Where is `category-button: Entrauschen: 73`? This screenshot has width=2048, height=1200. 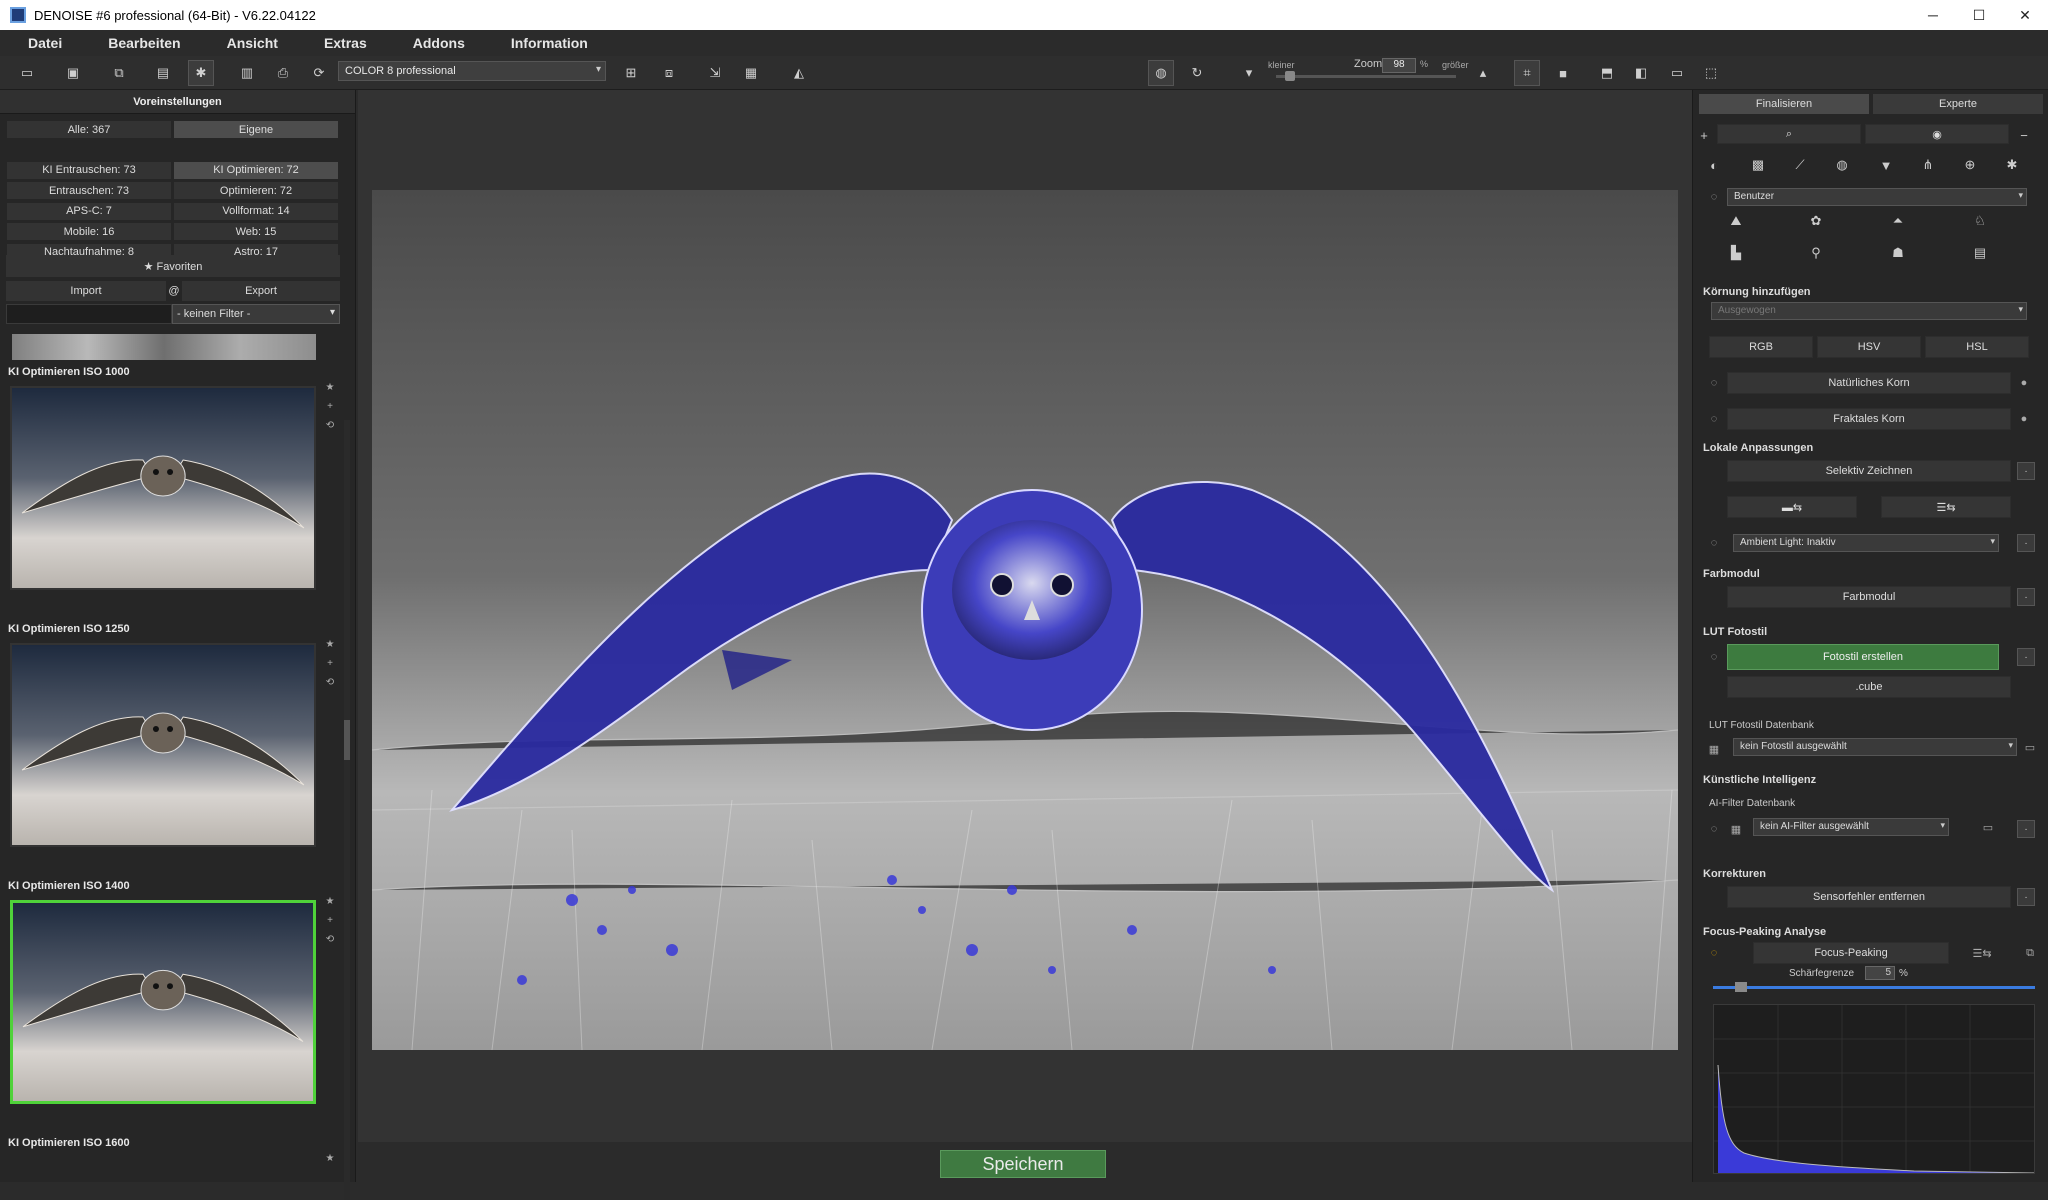 category-button: Entrauschen: 73 is located at coordinates (89, 190).